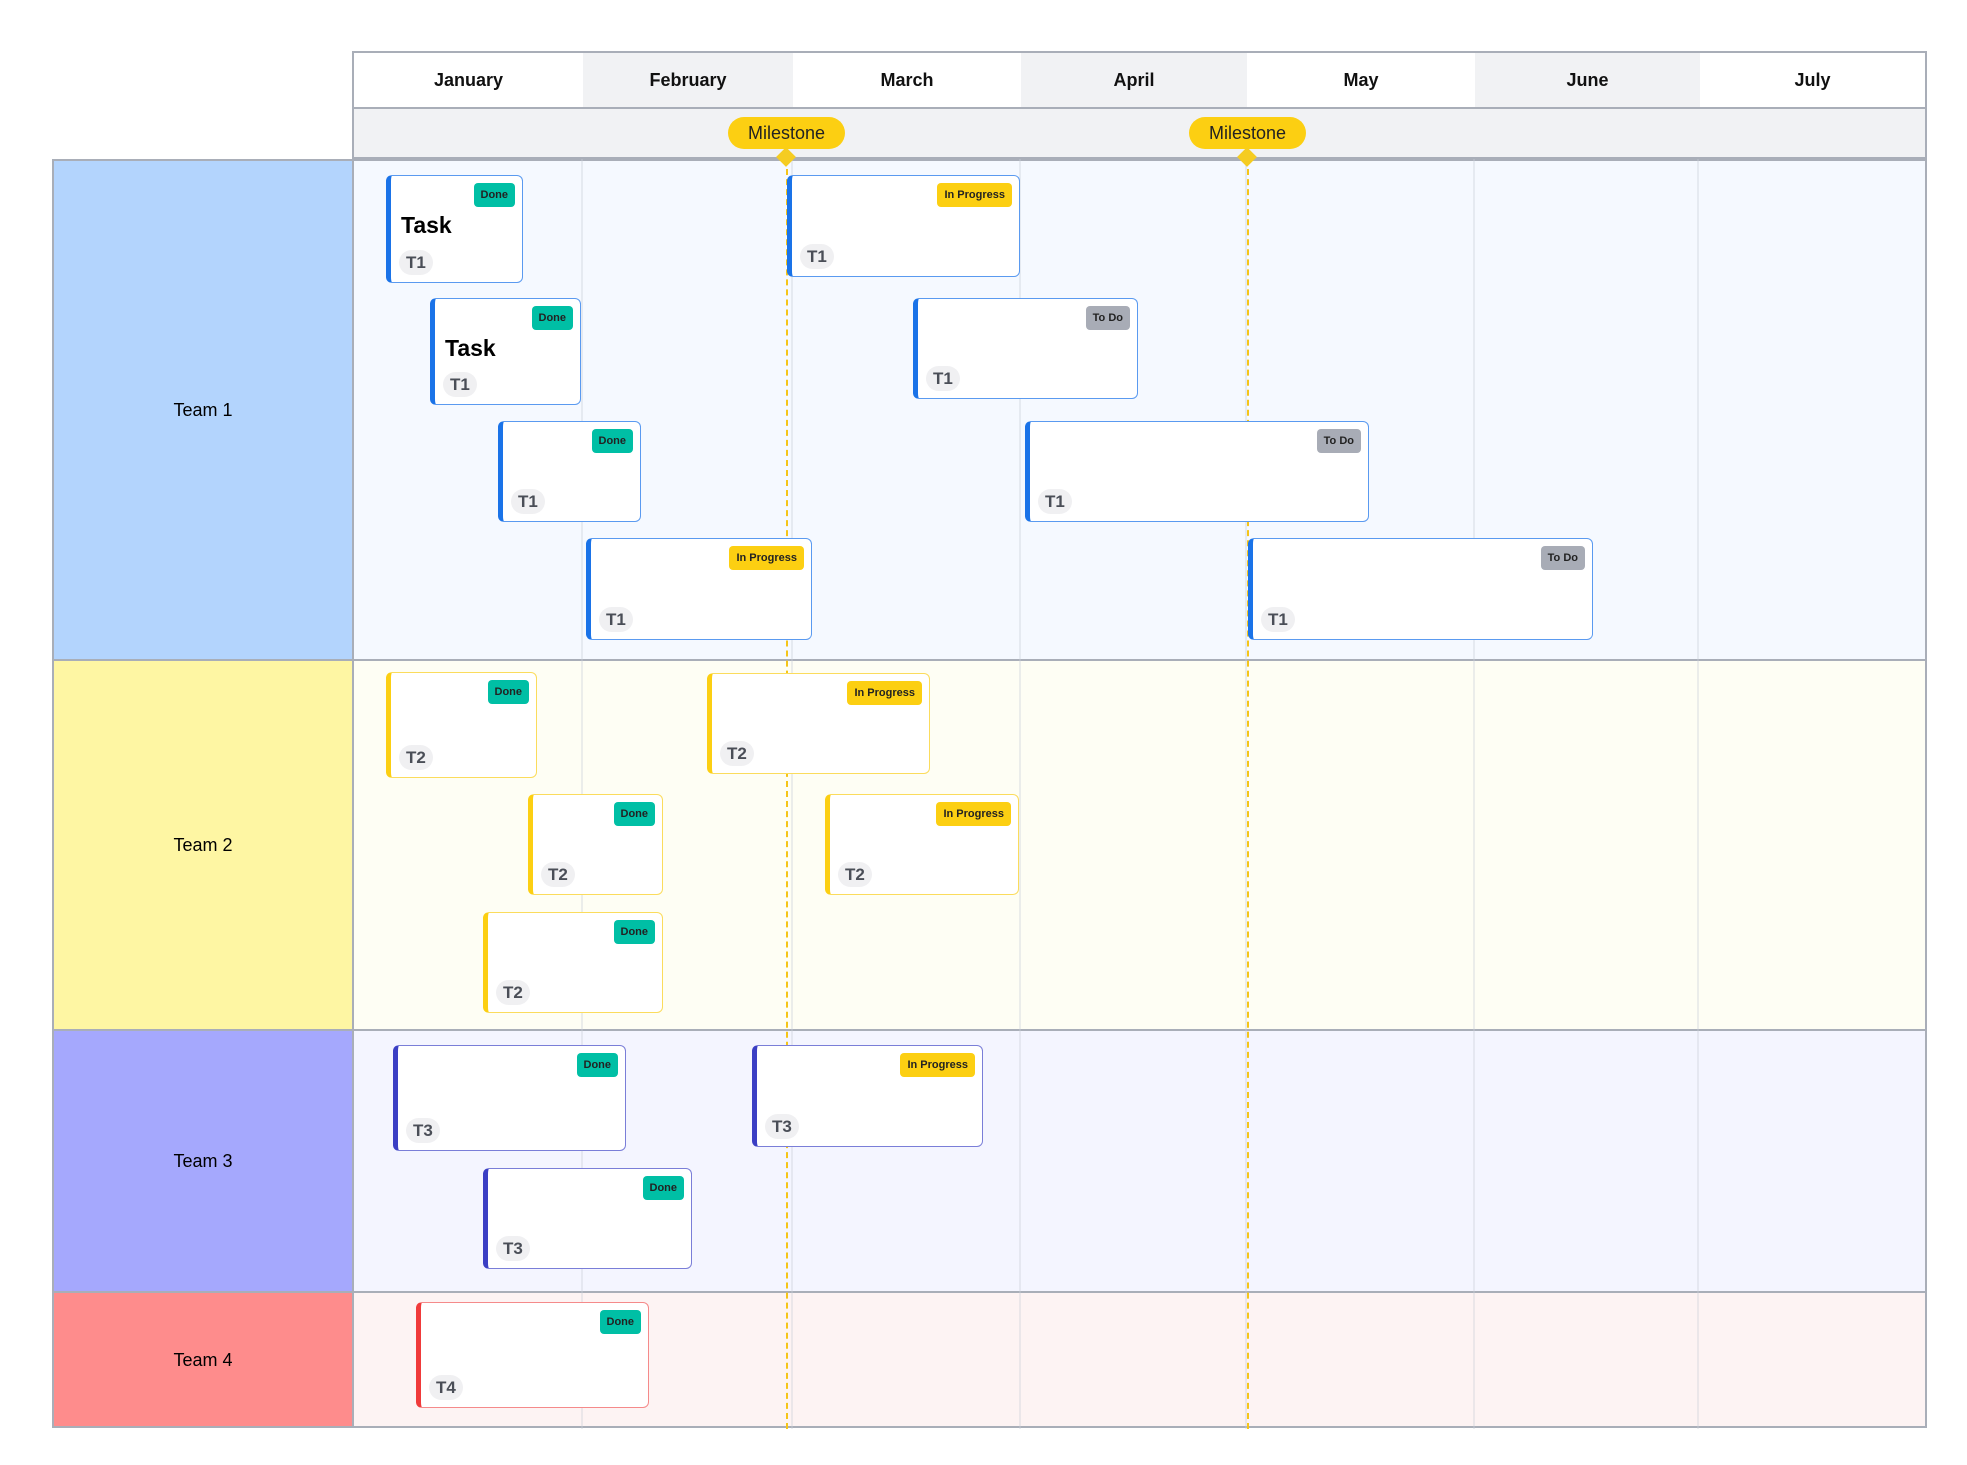 This screenshot has height=1465, width=1967. What do you see at coordinates (468, 79) in the screenshot?
I see `month-january: January` at bounding box center [468, 79].